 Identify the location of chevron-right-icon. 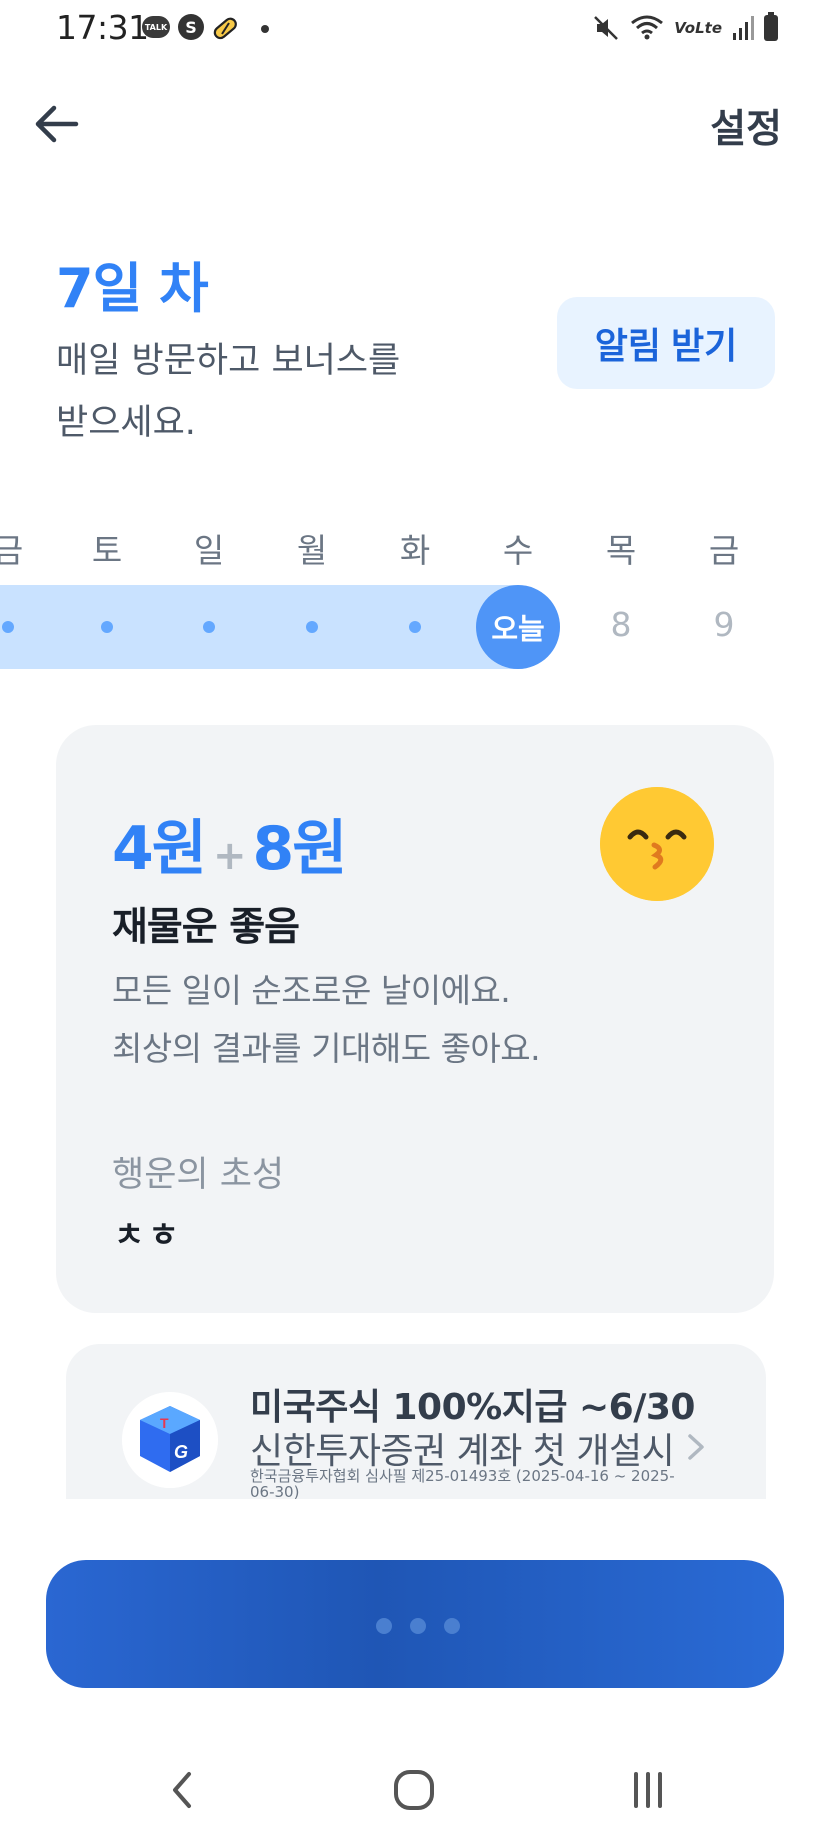
(696, 1447).